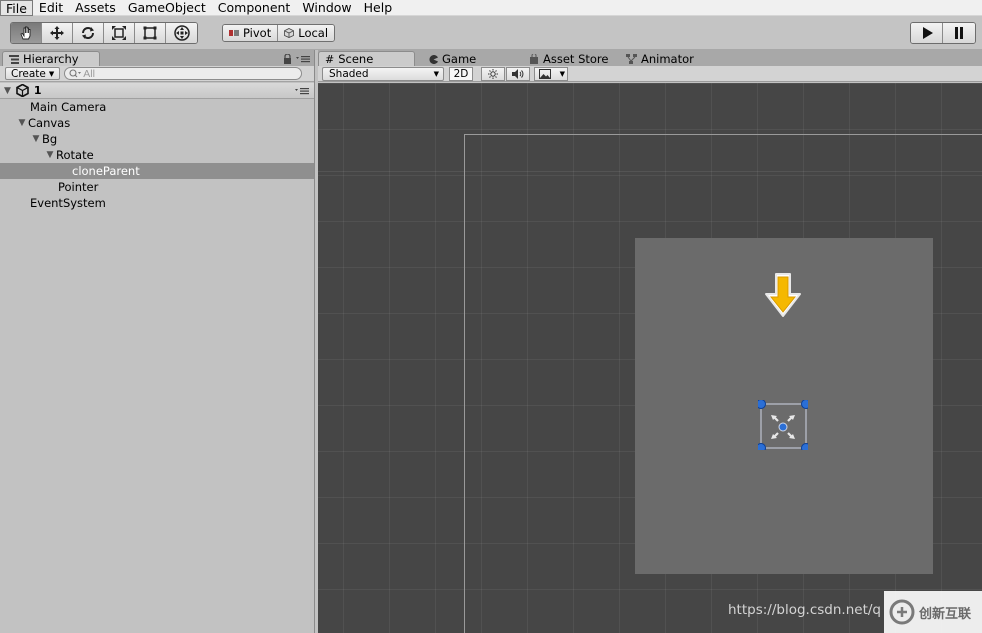 This screenshot has width=982, height=633. What do you see at coordinates (68, 107) in the screenshot?
I see `tree-item-label: Main Camera` at bounding box center [68, 107].